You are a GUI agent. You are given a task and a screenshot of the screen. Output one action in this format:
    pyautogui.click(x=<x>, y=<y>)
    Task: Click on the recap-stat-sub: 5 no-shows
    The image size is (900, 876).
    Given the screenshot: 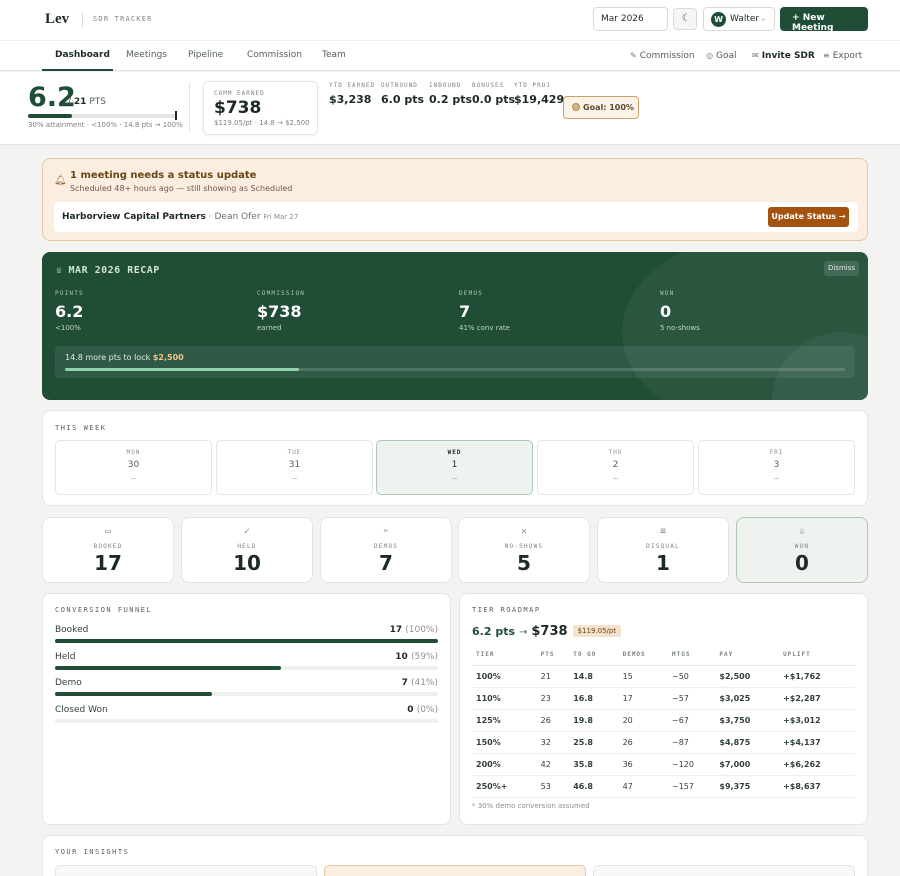 What is the action you would take?
    pyautogui.click(x=680, y=328)
    